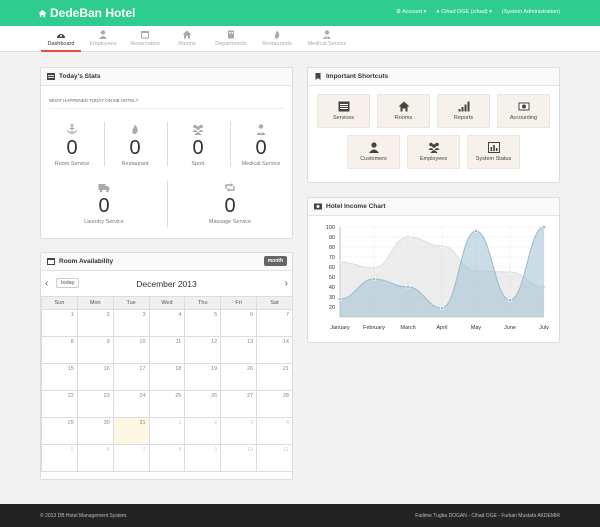  I want to click on nav-medical-service: Medical Service, so click(327, 39).